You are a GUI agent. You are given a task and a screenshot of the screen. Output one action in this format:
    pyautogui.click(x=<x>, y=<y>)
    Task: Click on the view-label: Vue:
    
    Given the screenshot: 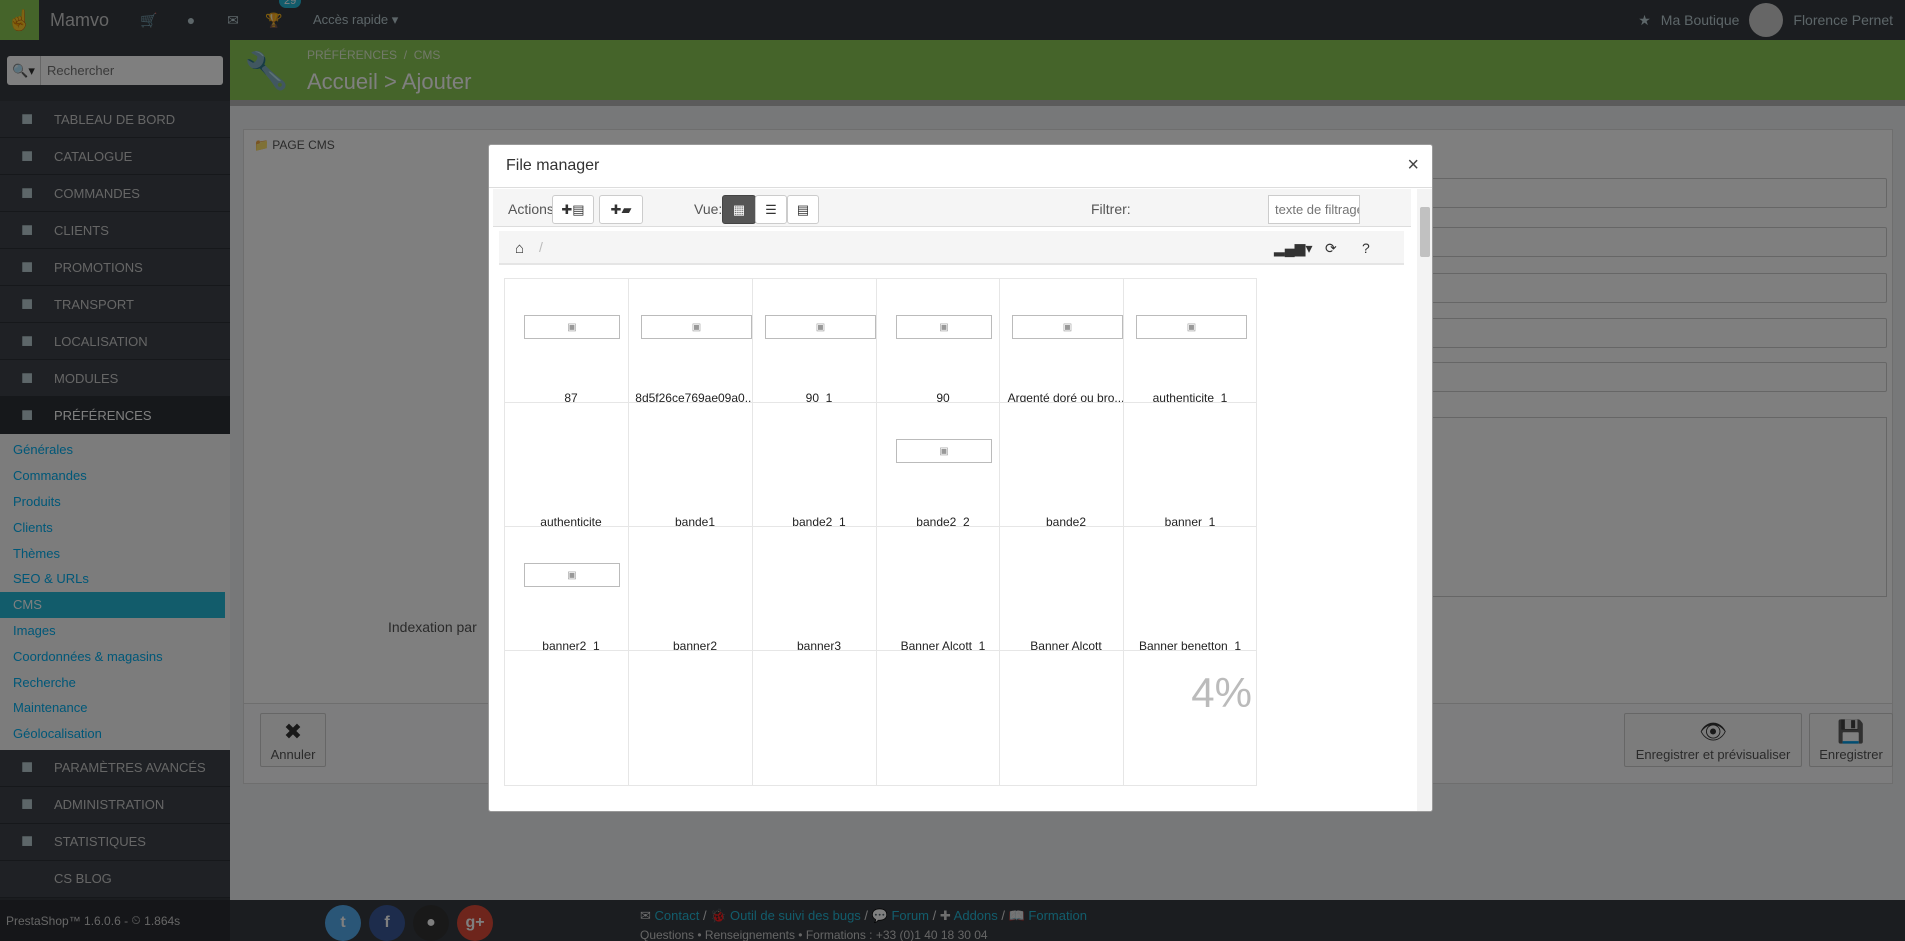 What is the action you would take?
    pyautogui.click(x=708, y=209)
    